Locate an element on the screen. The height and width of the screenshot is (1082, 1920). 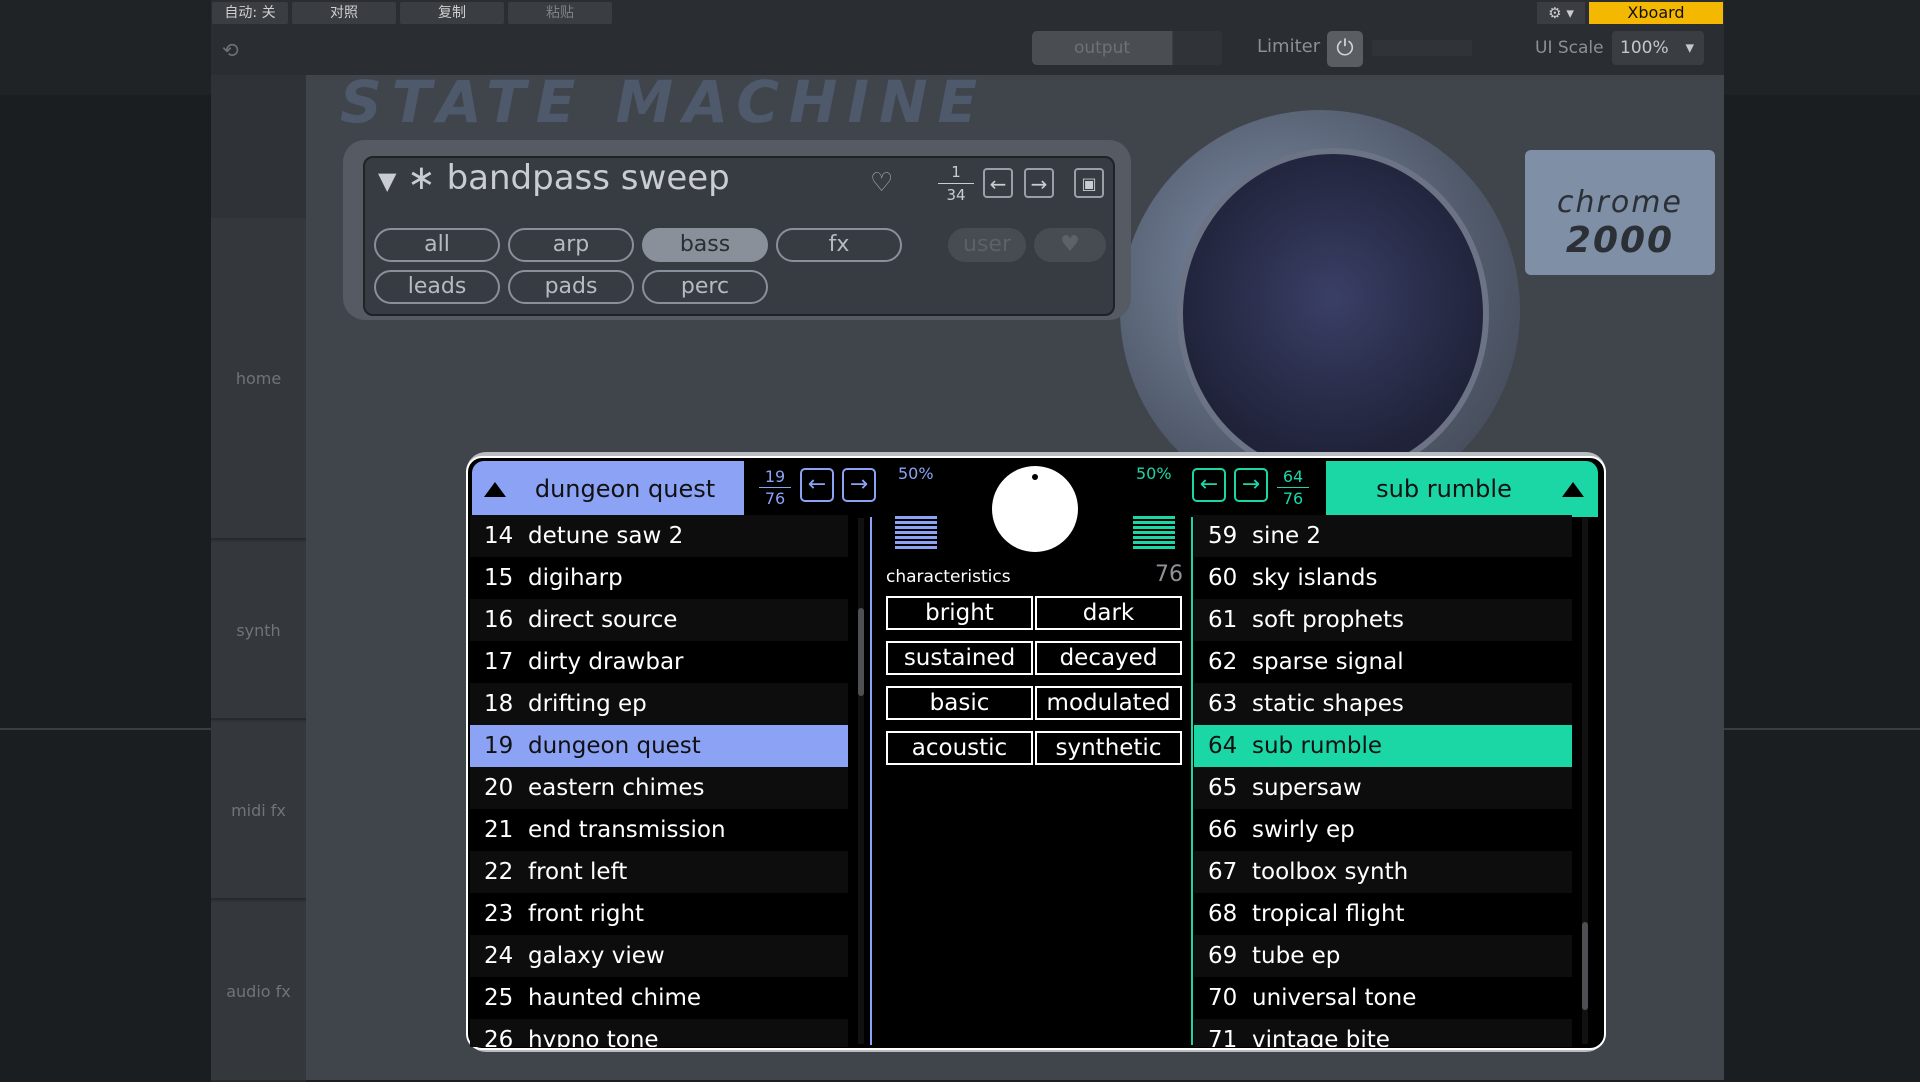
list-item-number: 25 is located at coordinates (499, 998).